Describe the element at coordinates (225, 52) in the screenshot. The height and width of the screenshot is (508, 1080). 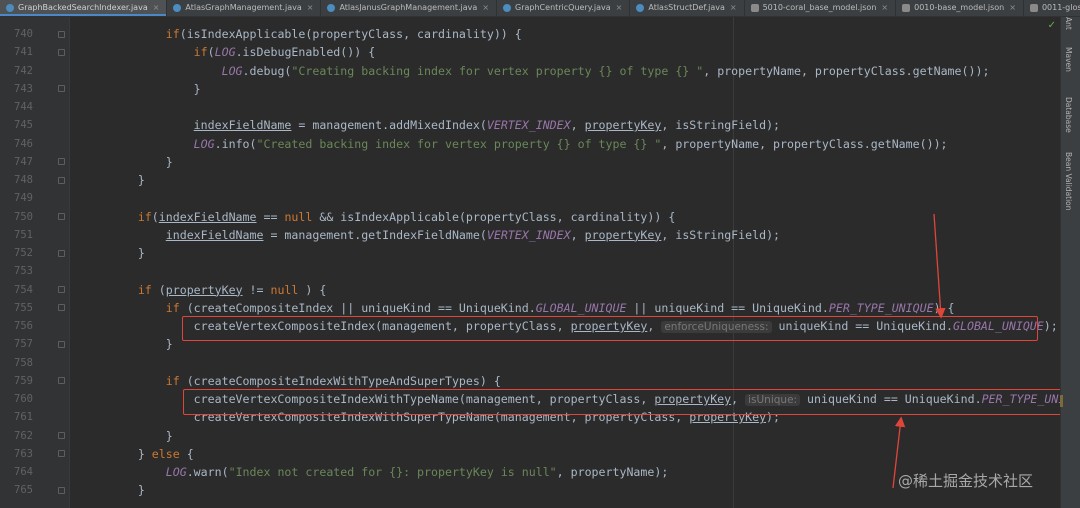
I see `code-token: LOG` at that location.